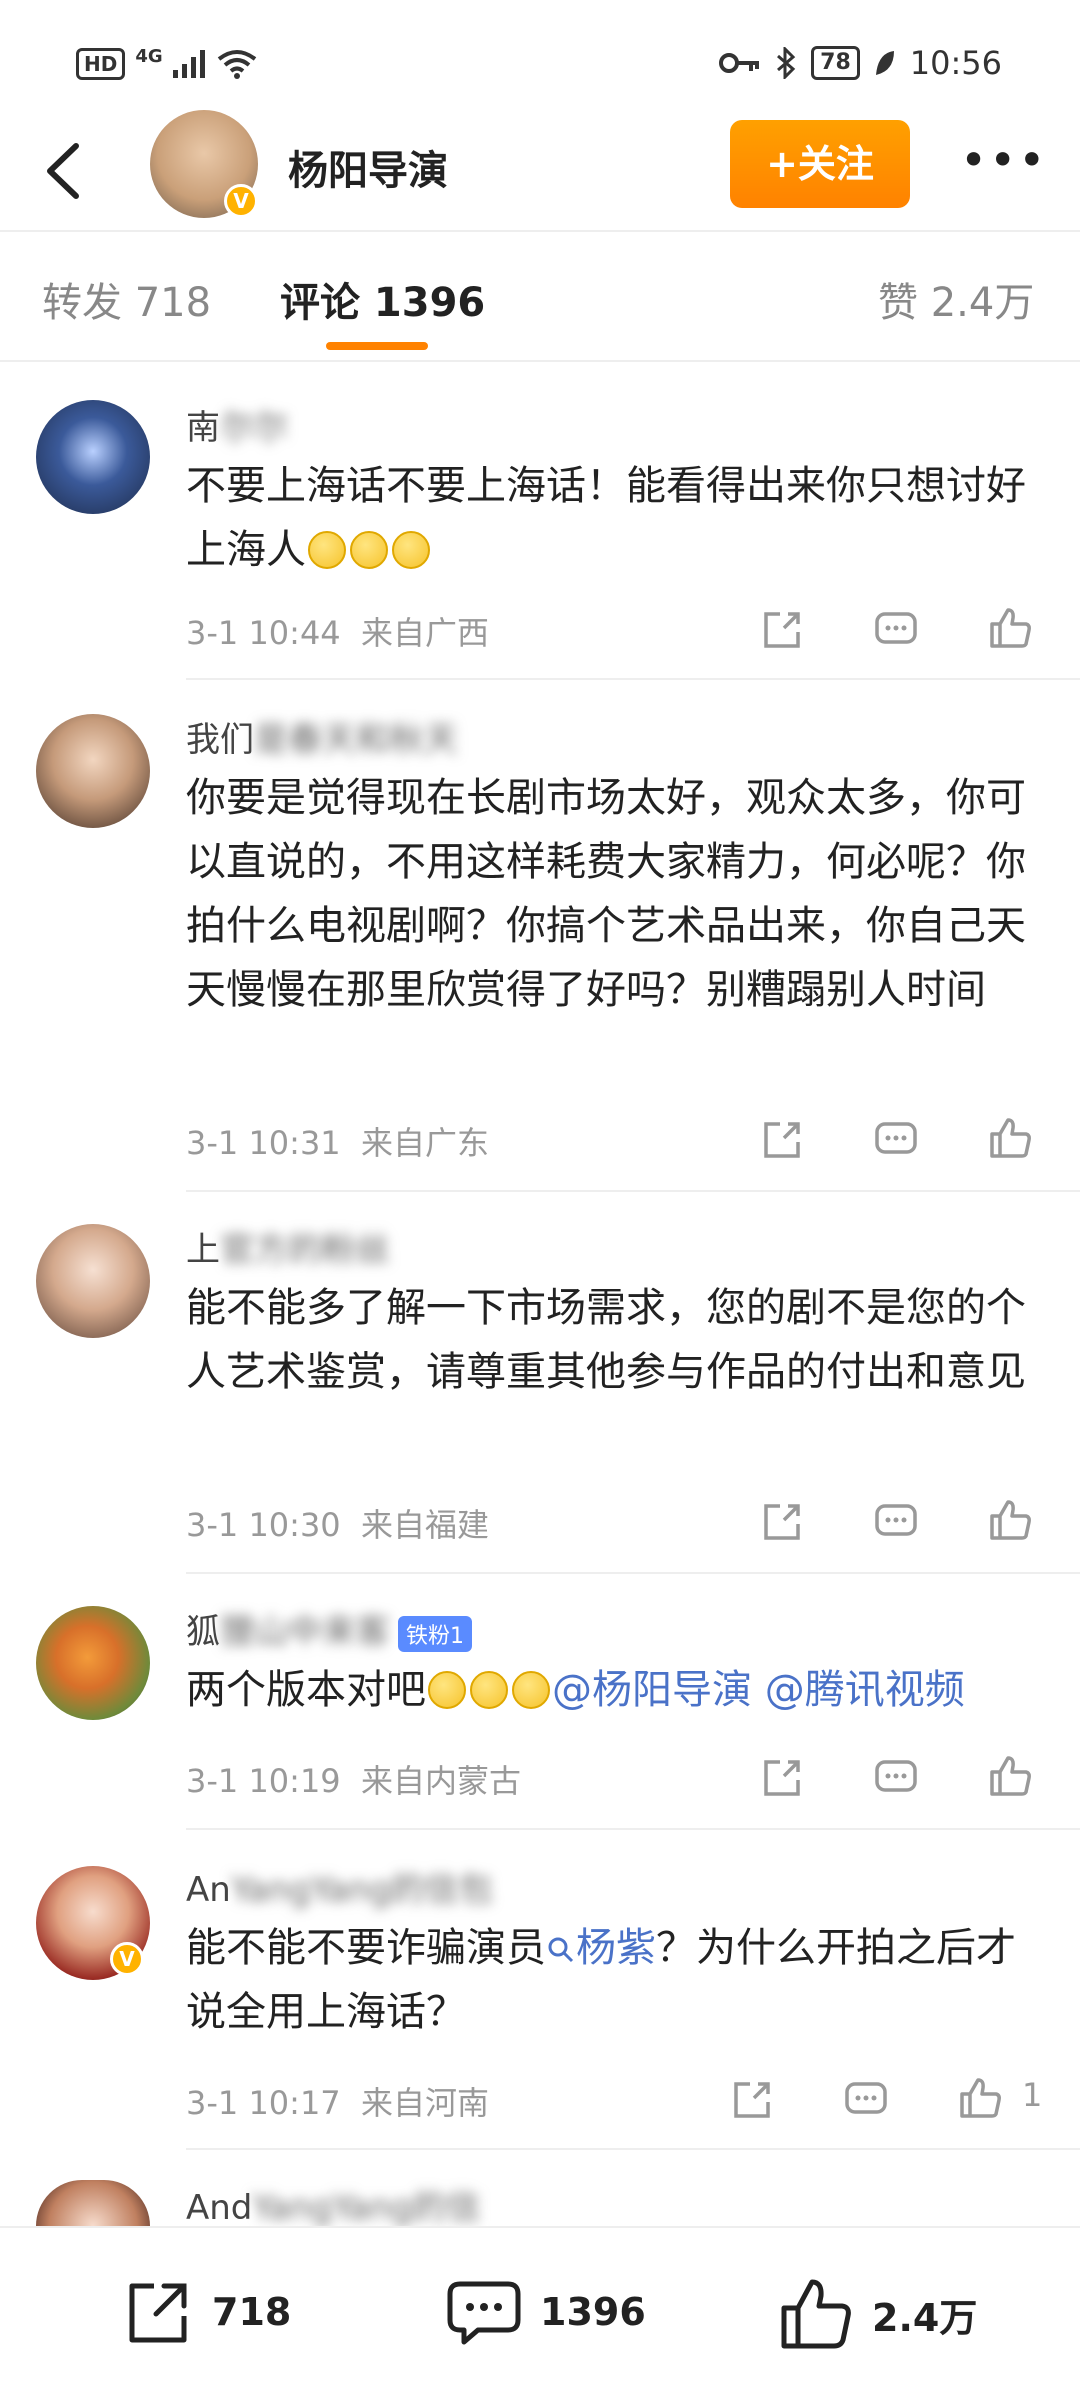 Image resolution: width=1080 pixels, height=2388 pixels. I want to click on battery-indicator: 78, so click(835, 63).